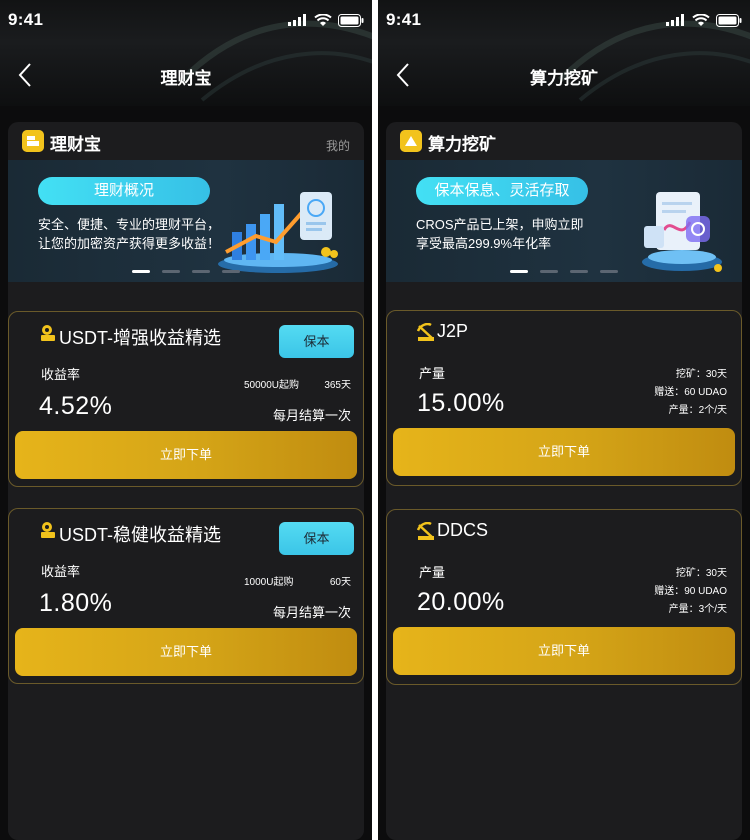 This screenshot has height=840, width=750. Describe the element at coordinates (33, 141) in the screenshot. I see `wallet-icon` at that location.